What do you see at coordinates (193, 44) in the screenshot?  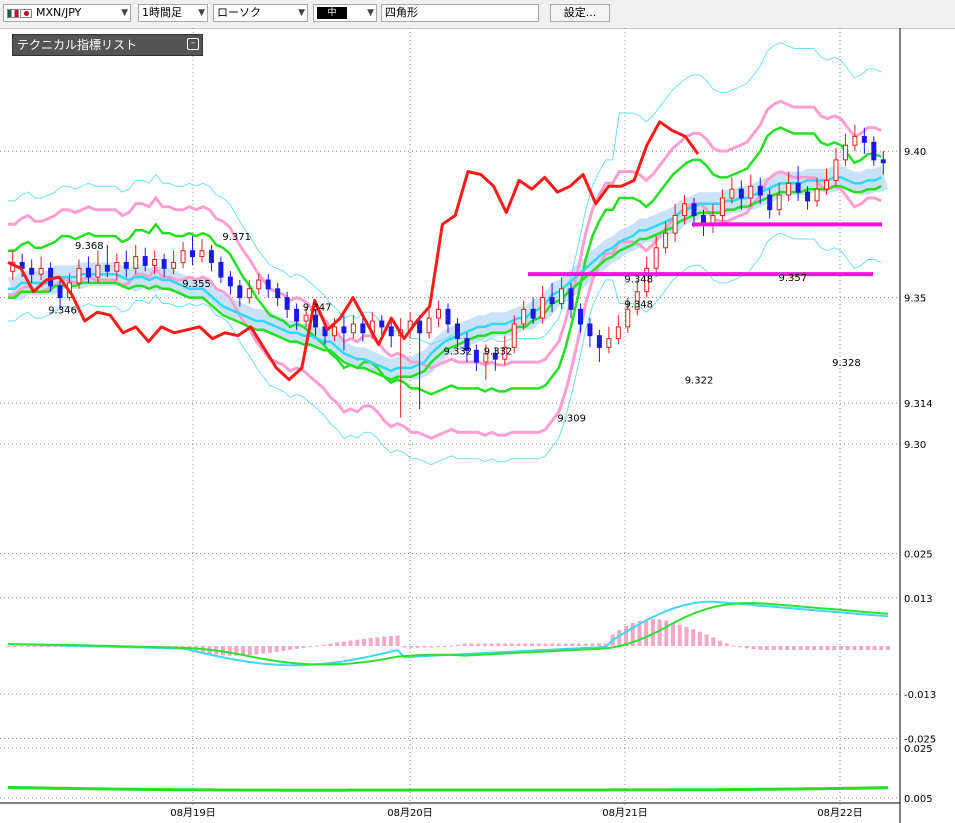 I see `collapse-icon: –` at bounding box center [193, 44].